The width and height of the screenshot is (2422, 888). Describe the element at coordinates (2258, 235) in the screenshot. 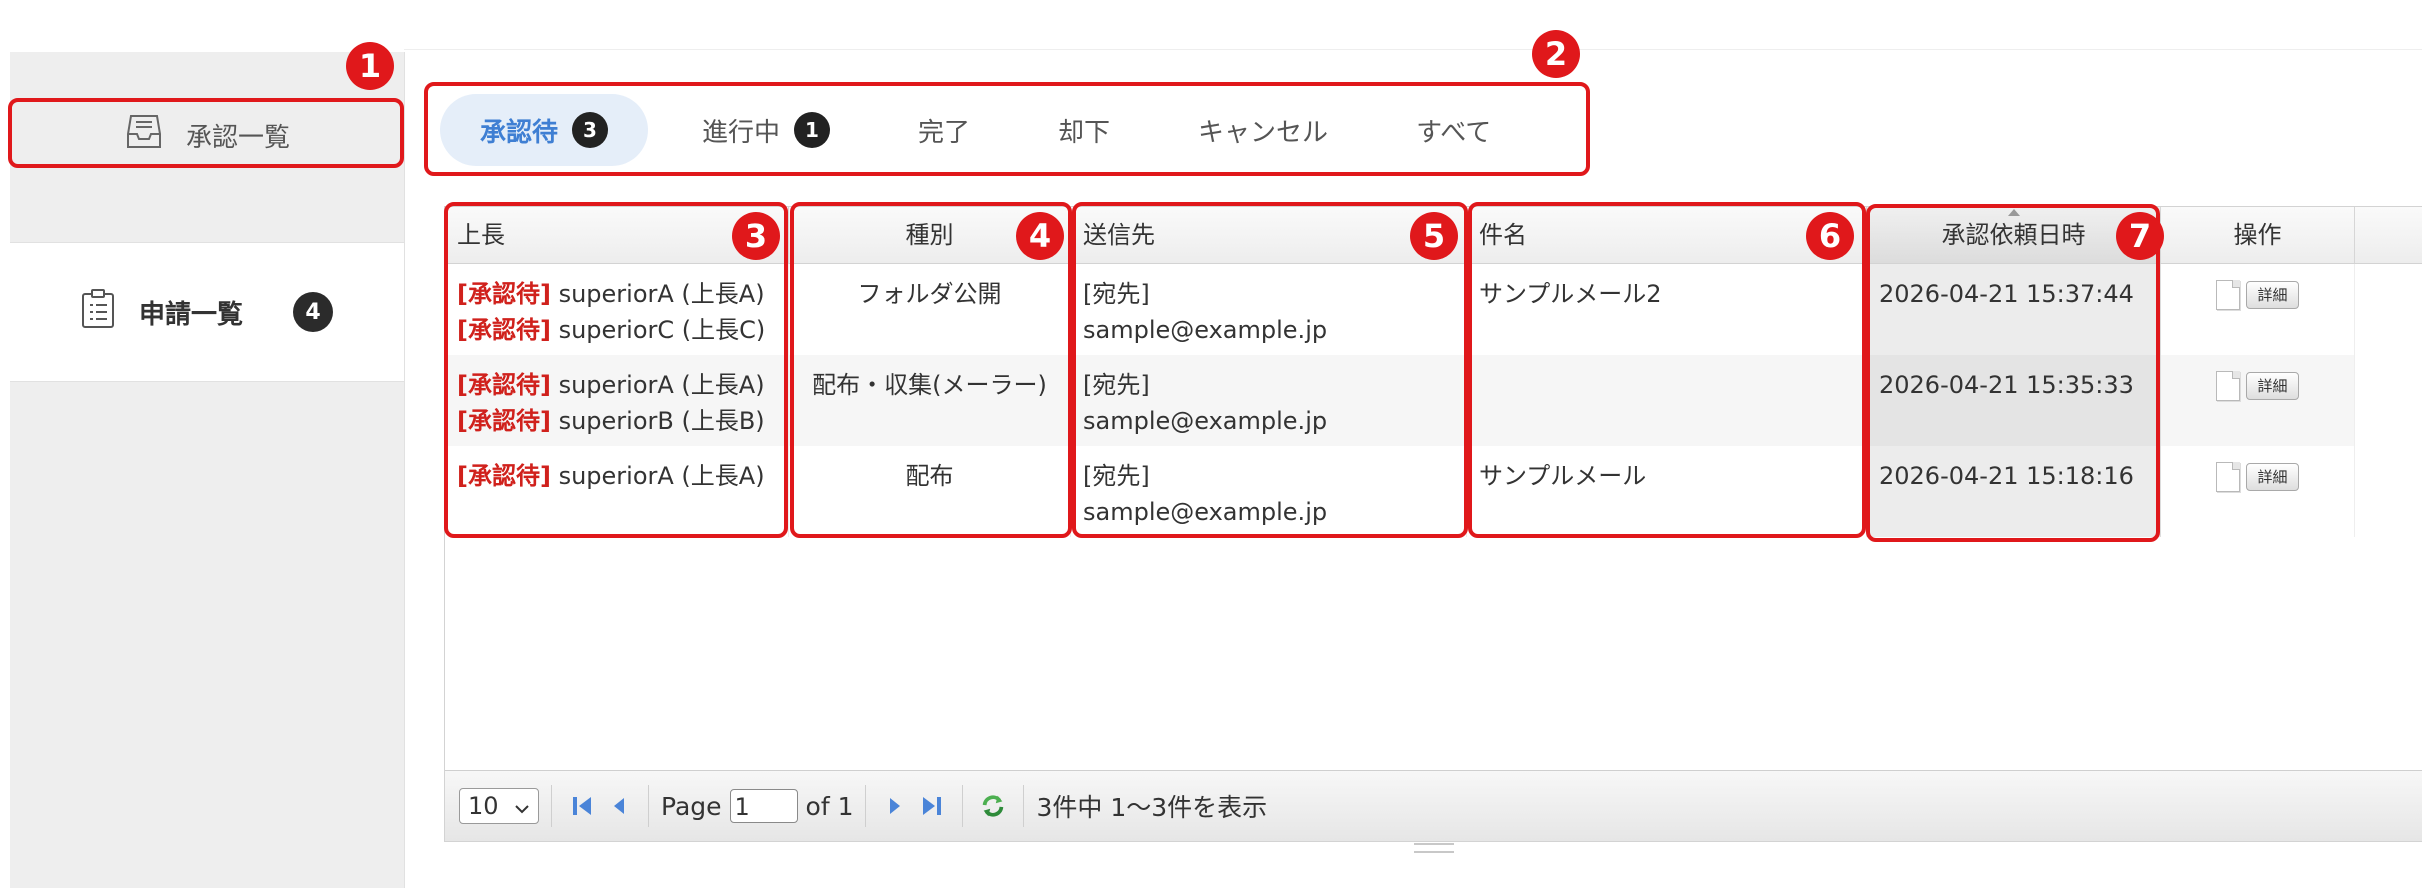

I see `column-header-operation: 操作` at that location.